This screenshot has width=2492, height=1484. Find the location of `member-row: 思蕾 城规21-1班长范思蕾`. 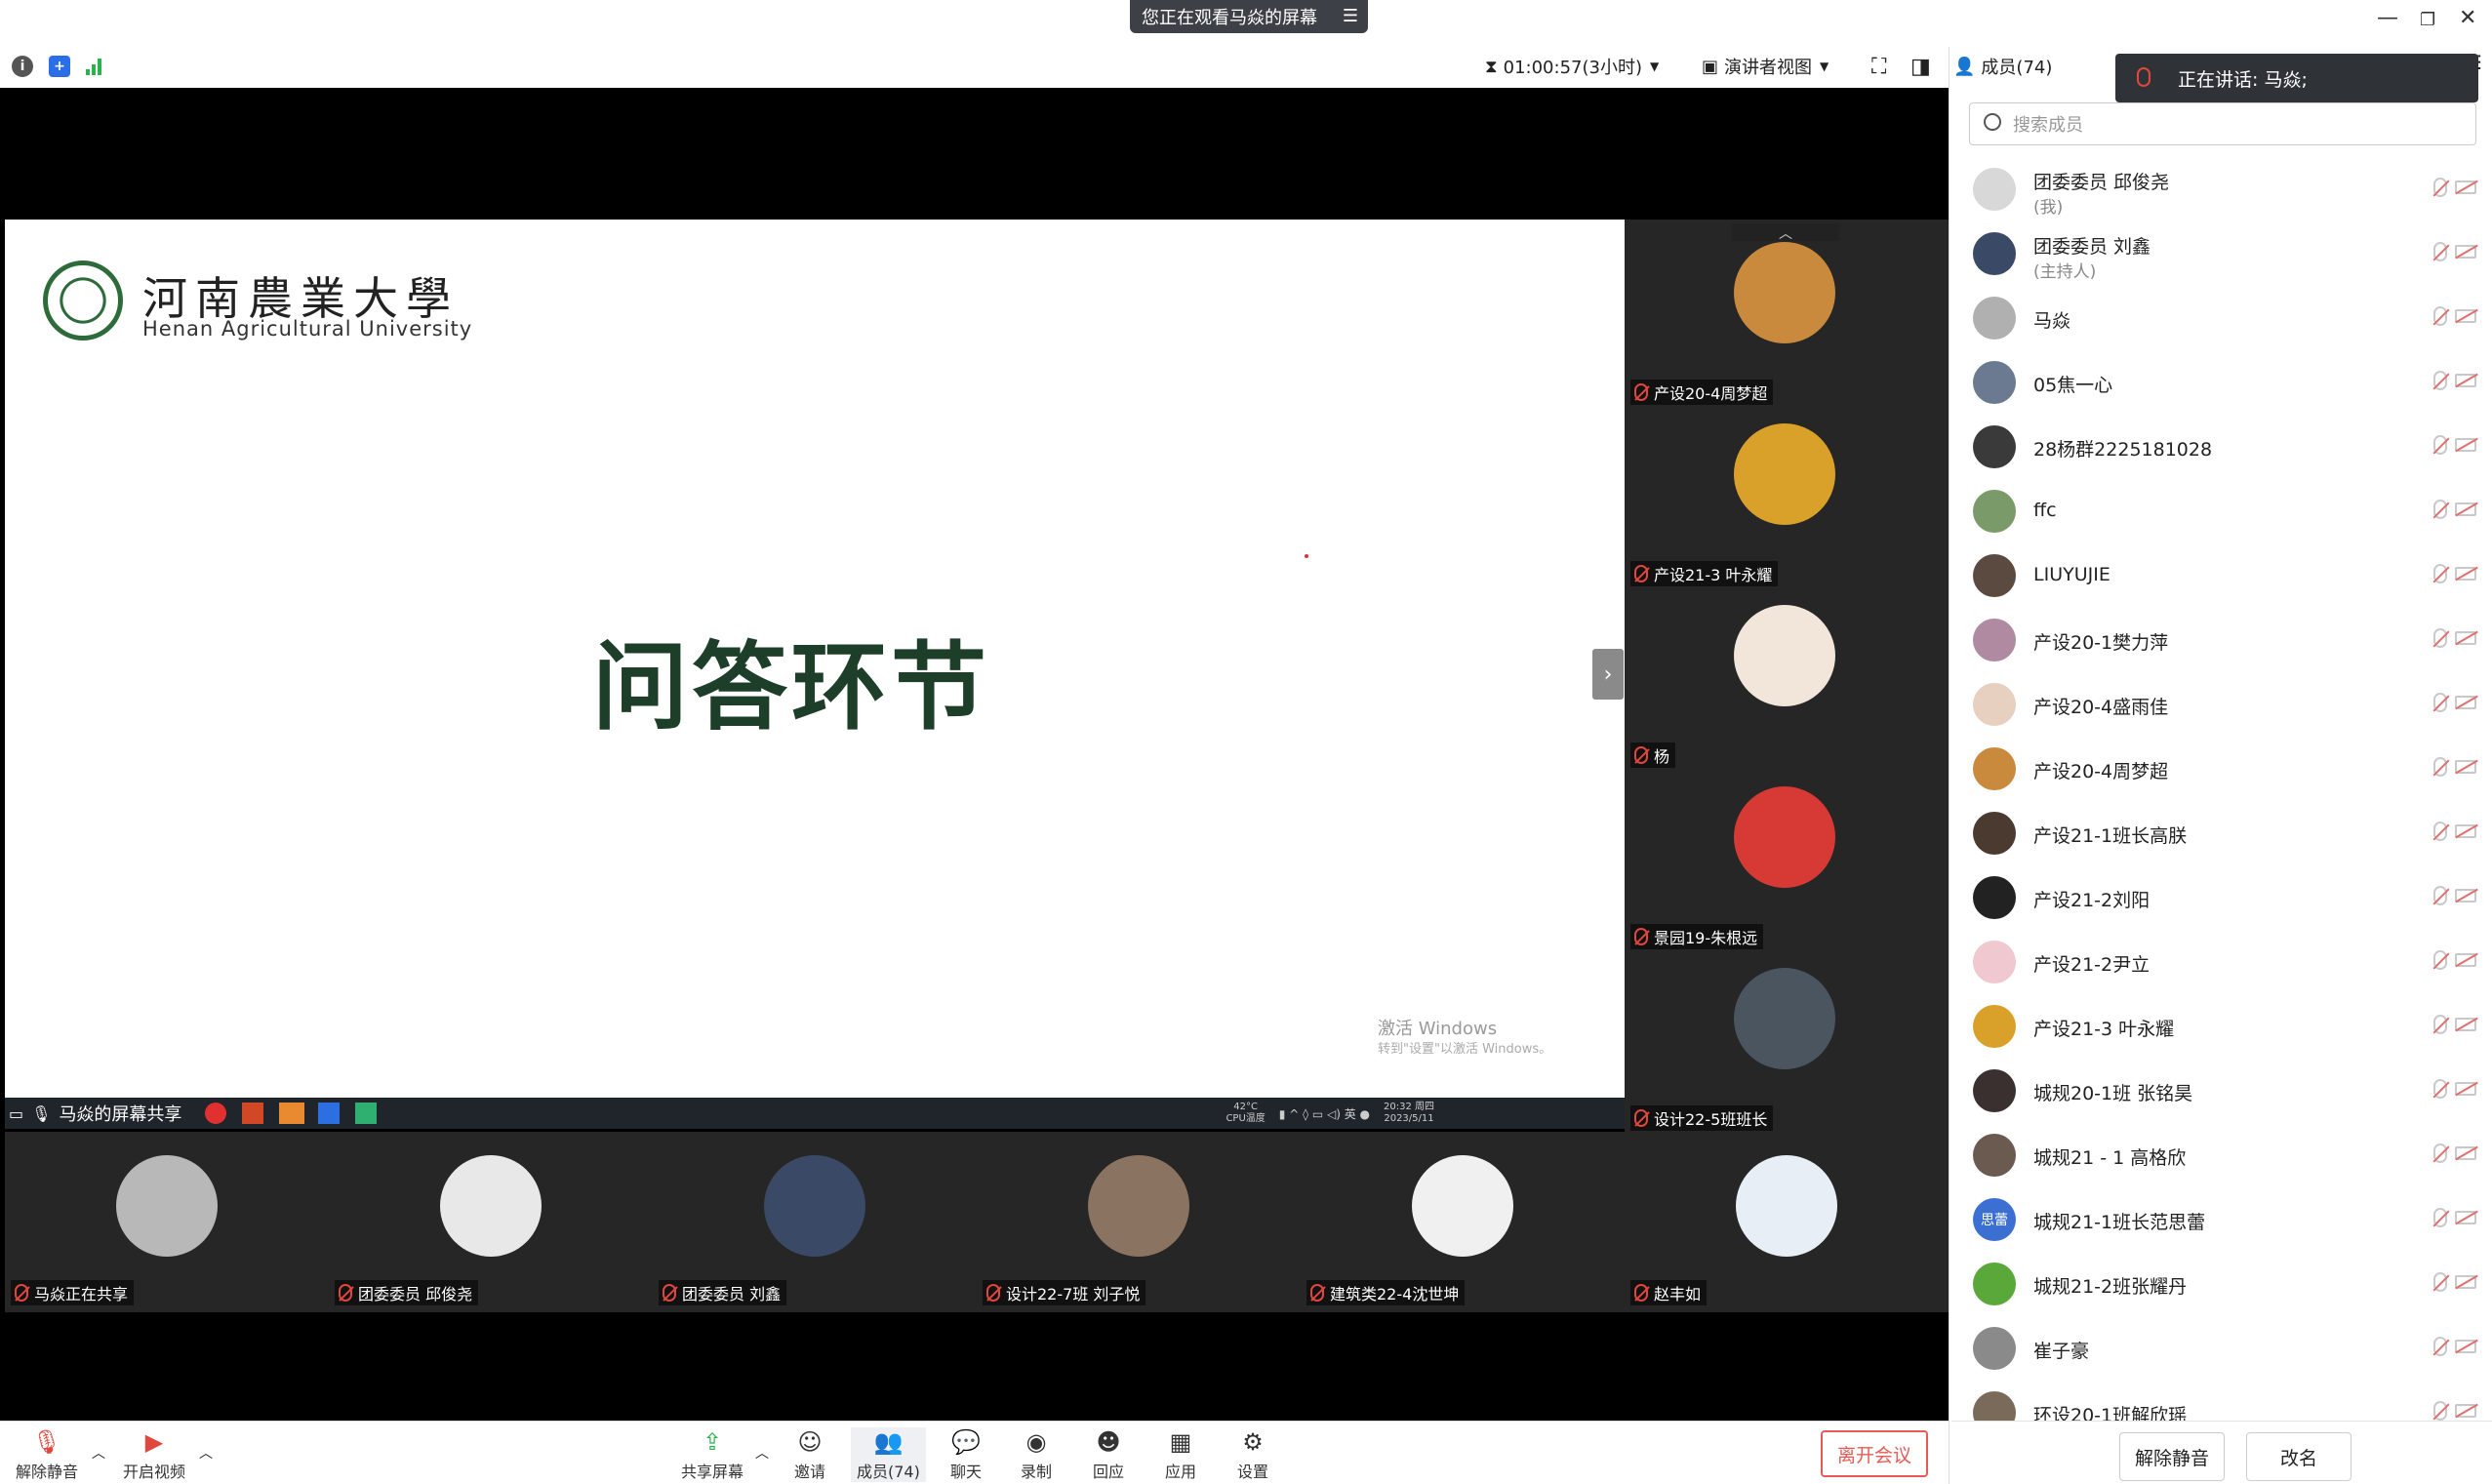

member-row: 思蕾 城规21-1班长范思蕾 is located at coordinates (2222, 1217).